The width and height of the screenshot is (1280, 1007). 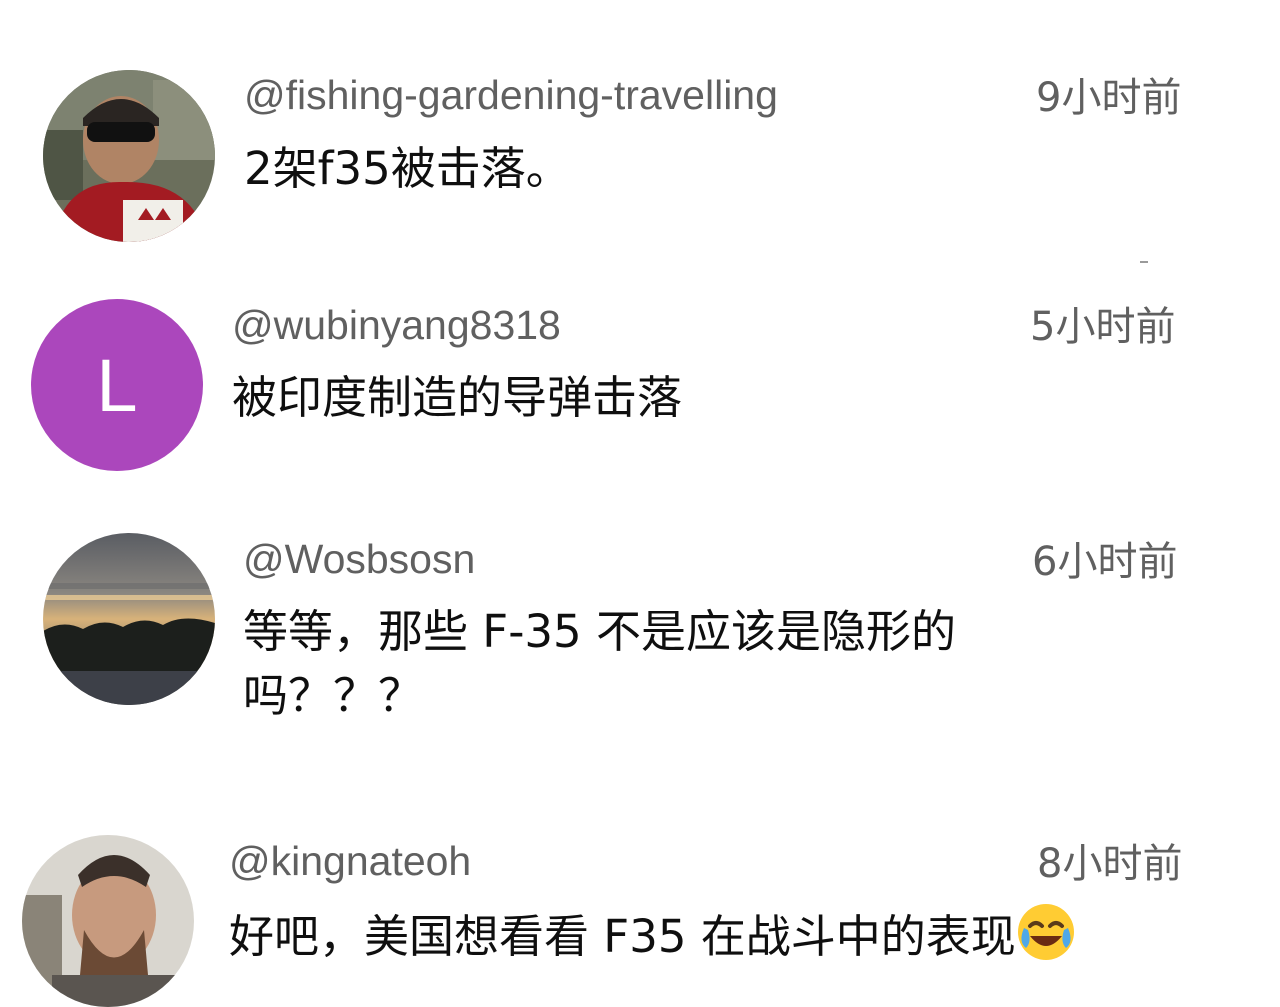 What do you see at coordinates (622, 936) in the screenshot?
I see `comment-text-content: 好吧，美国想看看 F35 在战斗中的表现` at bounding box center [622, 936].